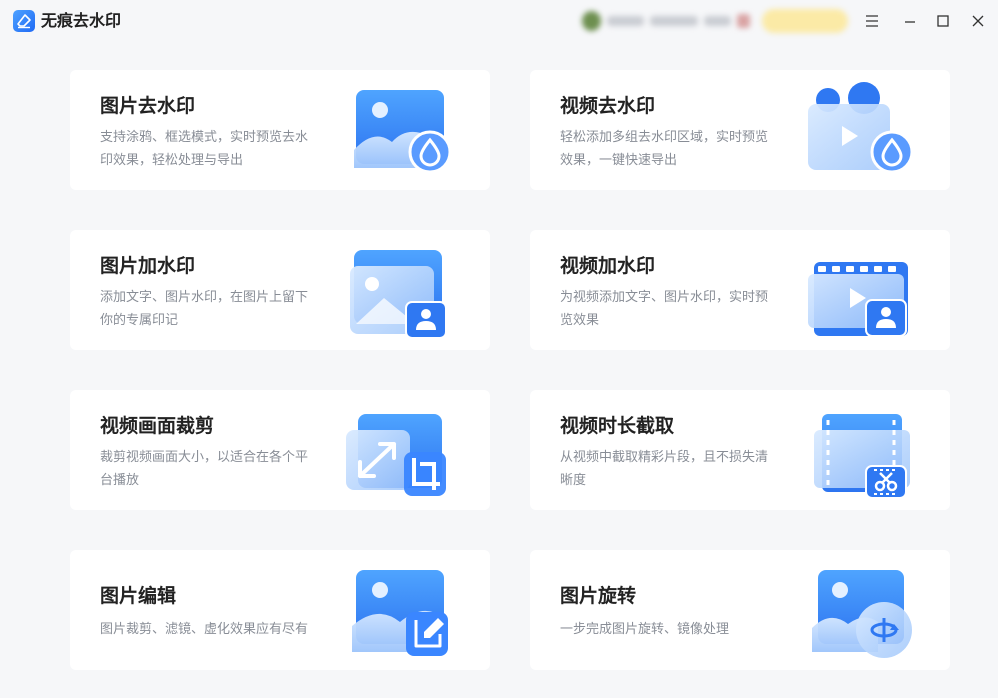 This screenshot has width=998, height=698. Describe the element at coordinates (860, 450) in the screenshot. I see `video-trim-icon` at that location.